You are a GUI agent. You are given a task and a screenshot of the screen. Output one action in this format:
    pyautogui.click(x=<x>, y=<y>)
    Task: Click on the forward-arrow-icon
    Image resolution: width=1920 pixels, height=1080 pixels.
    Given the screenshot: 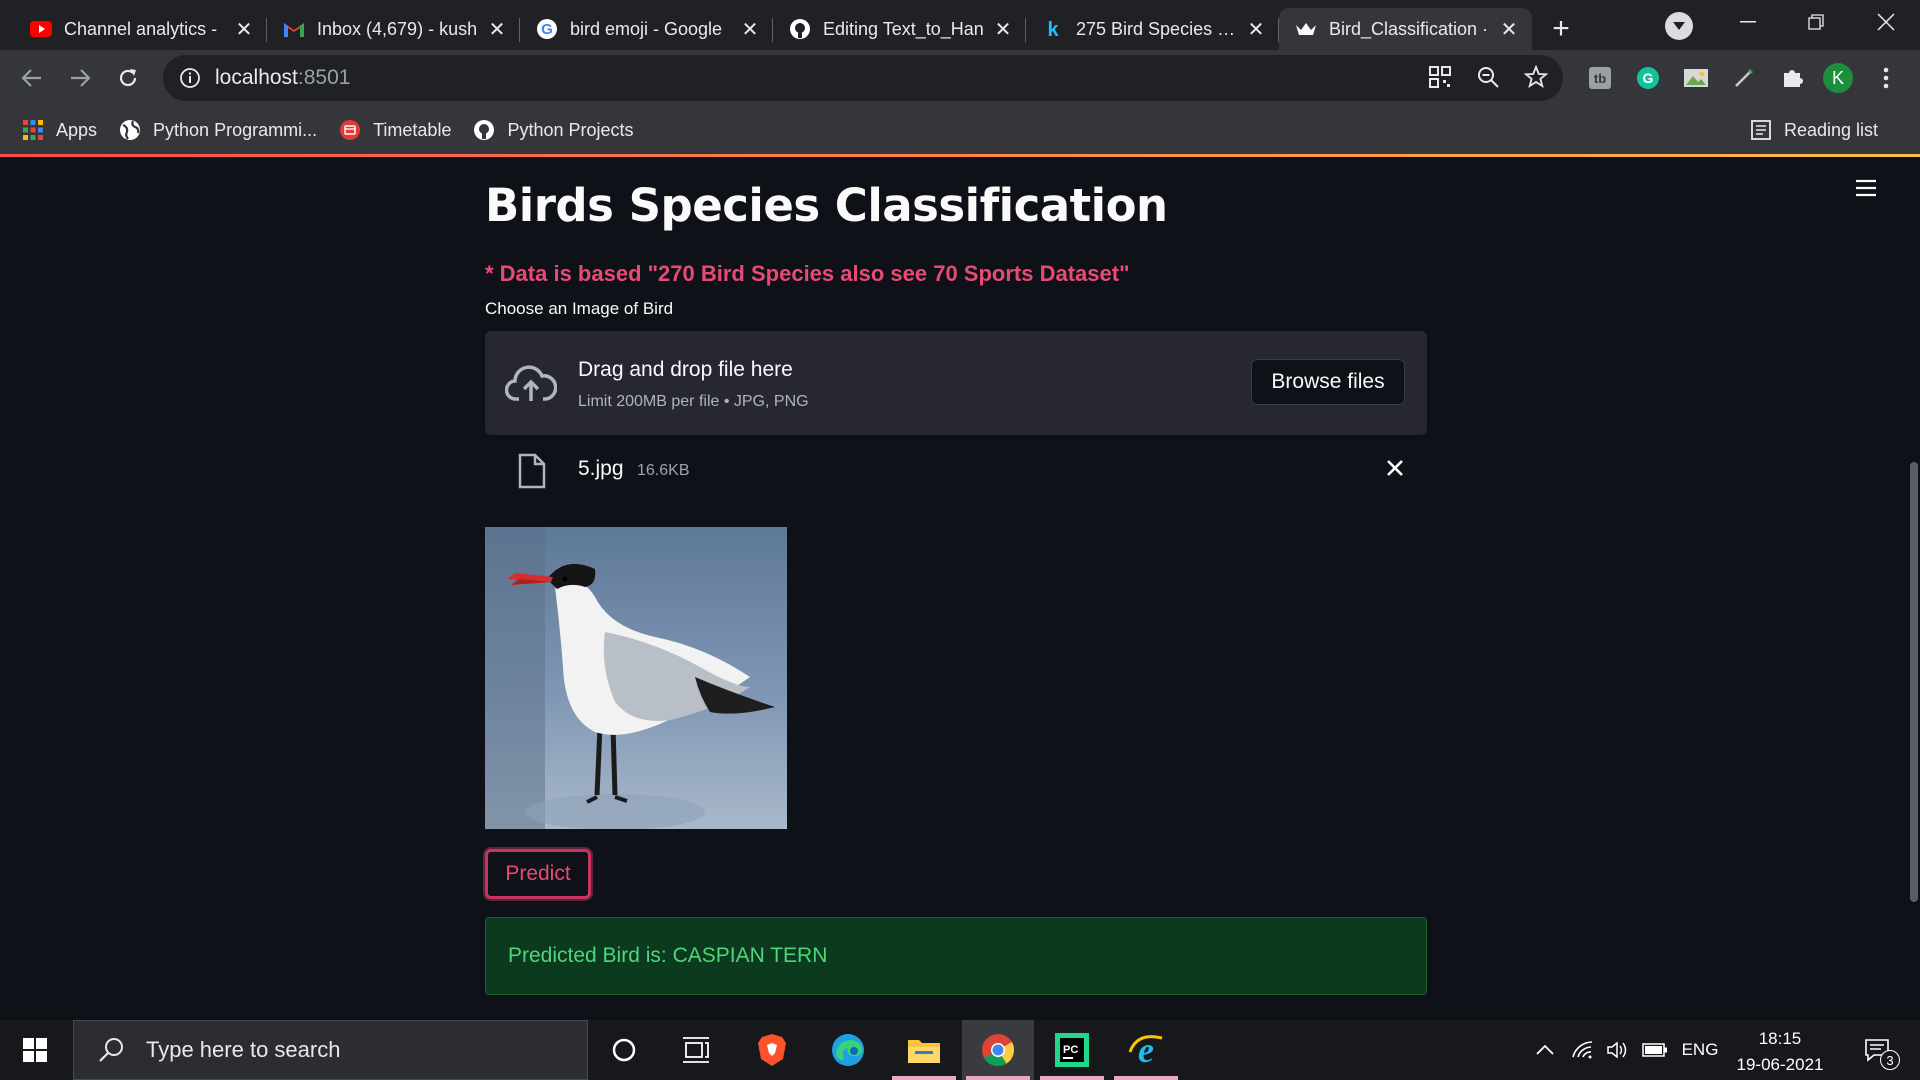 What is the action you would take?
    pyautogui.click(x=80, y=78)
    